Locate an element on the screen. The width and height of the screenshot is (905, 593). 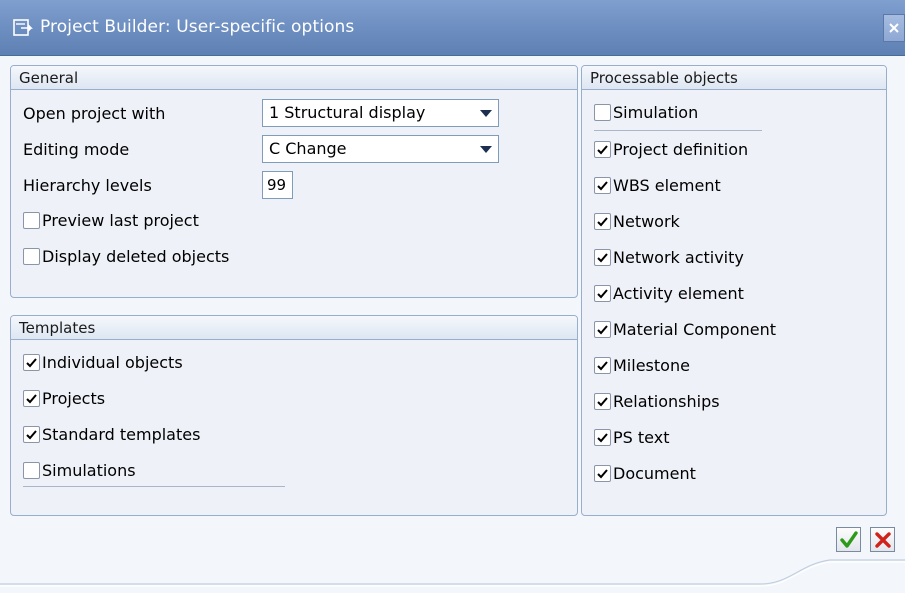
processable-option: Project definition is located at coordinates (671, 149).